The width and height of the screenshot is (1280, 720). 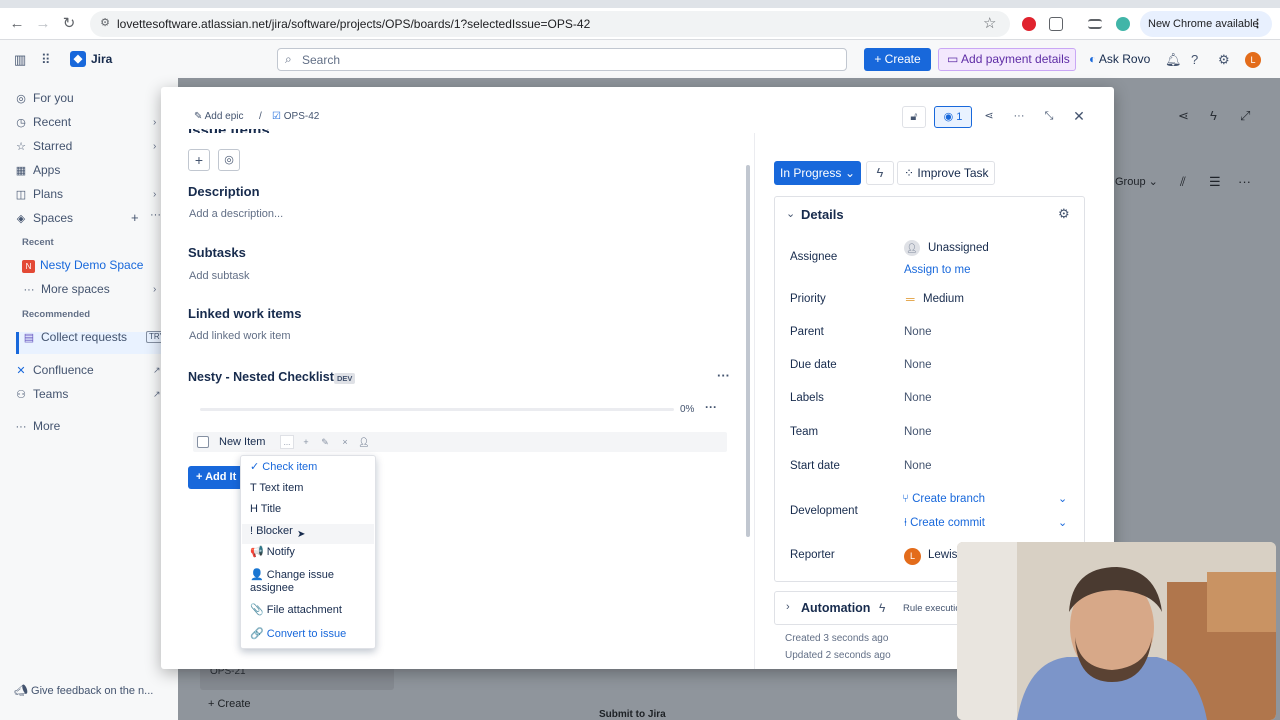 I want to click on status-dropdown: In Progress ⌄, so click(x=817, y=173).